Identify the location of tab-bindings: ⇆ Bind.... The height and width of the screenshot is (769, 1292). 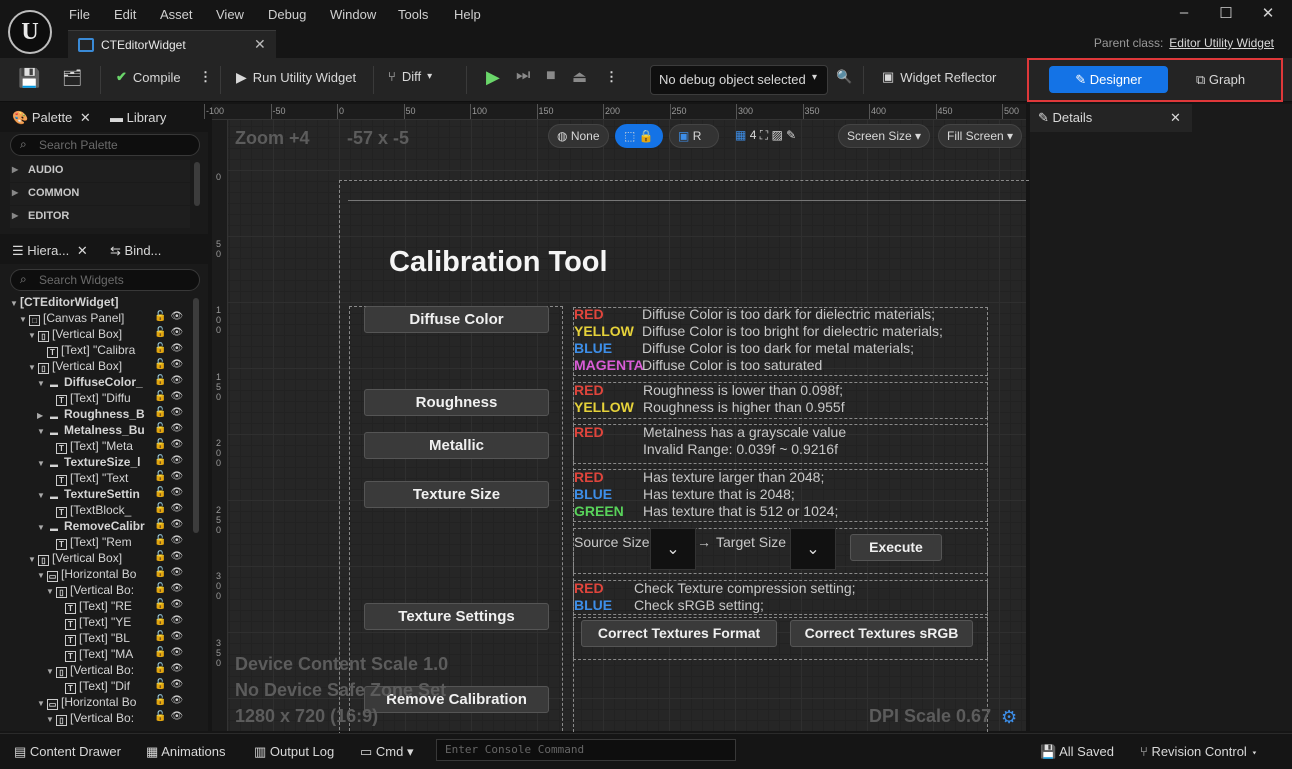
(135, 251).